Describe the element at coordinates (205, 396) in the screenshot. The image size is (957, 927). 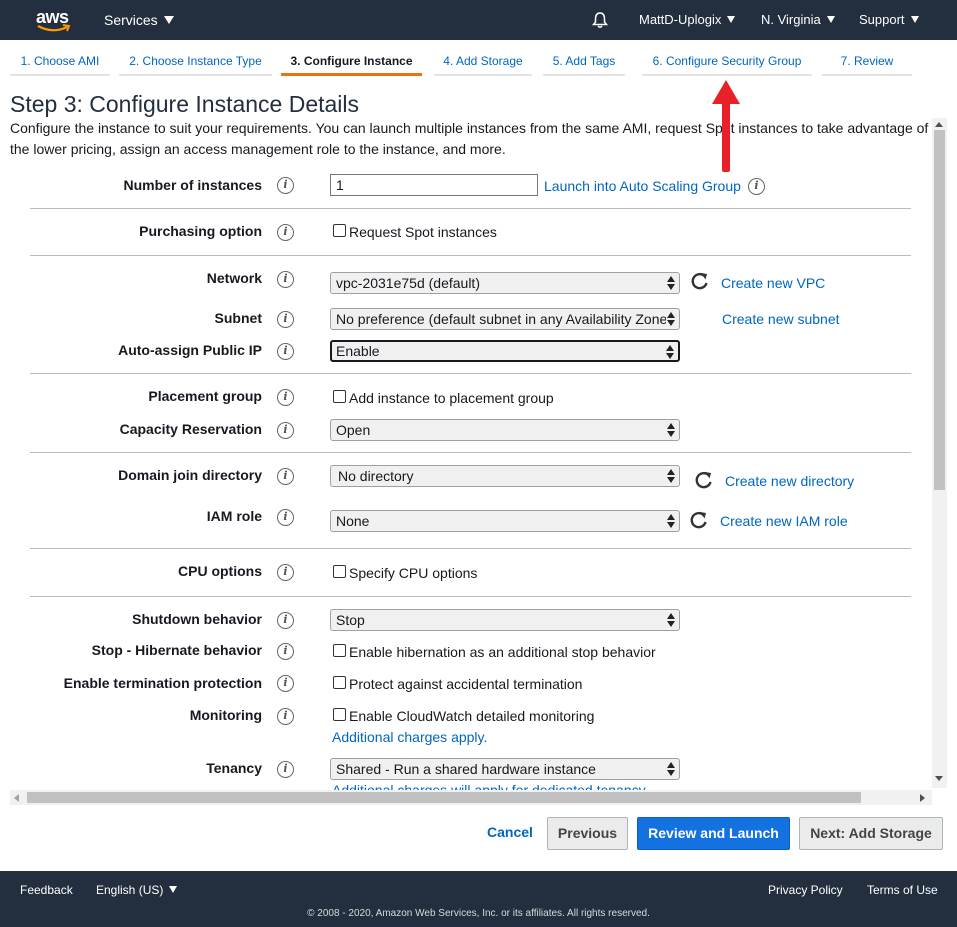
I see `placement-label: Placement group` at that location.